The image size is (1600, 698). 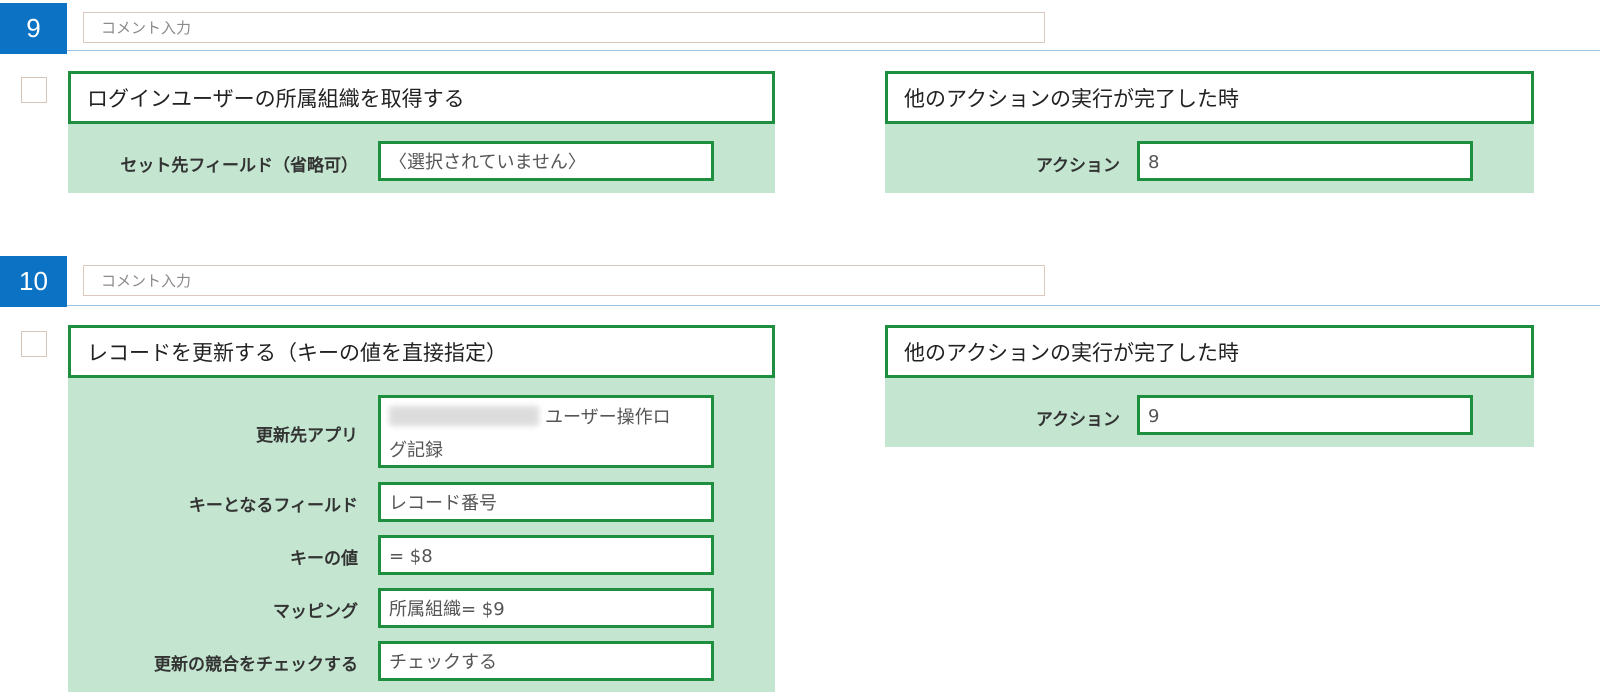 What do you see at coordinates (546, 608) in the screenshot?
I see `mapping-input: 所属組織= $9` at bounding box center [546, 608].